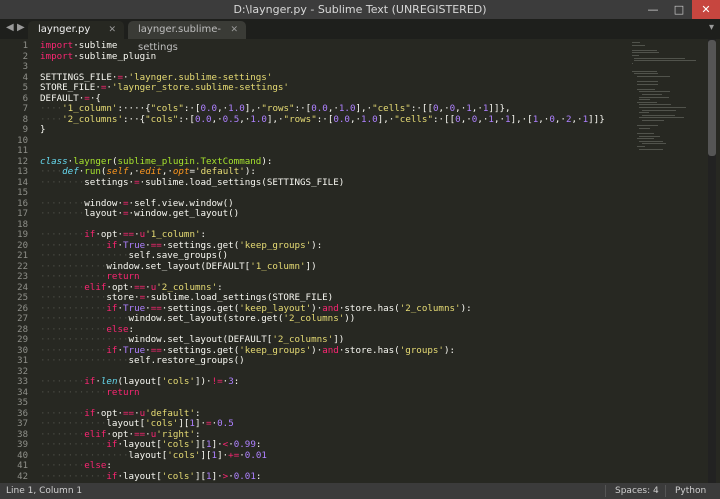  What do you see at coordinates (369, 350) in the screenshot?
I see `code-token: ·store.has(` at bounding box center [369, 350].